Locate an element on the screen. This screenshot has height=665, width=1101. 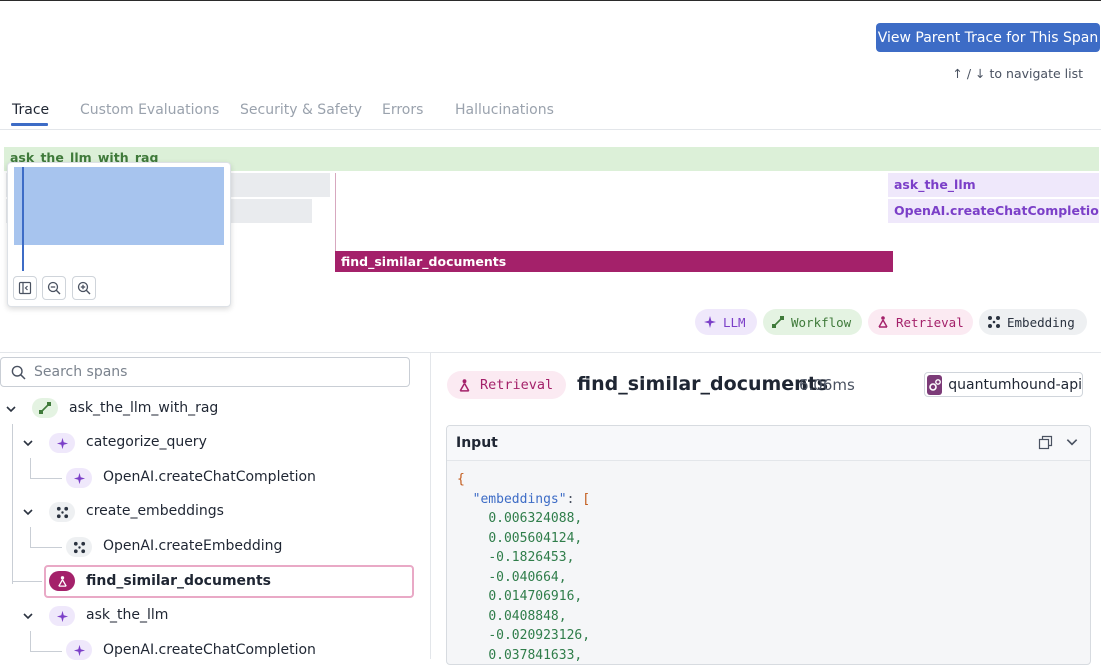
legend-retrieval-label: Retrieval is located at coordinates (930, 322).